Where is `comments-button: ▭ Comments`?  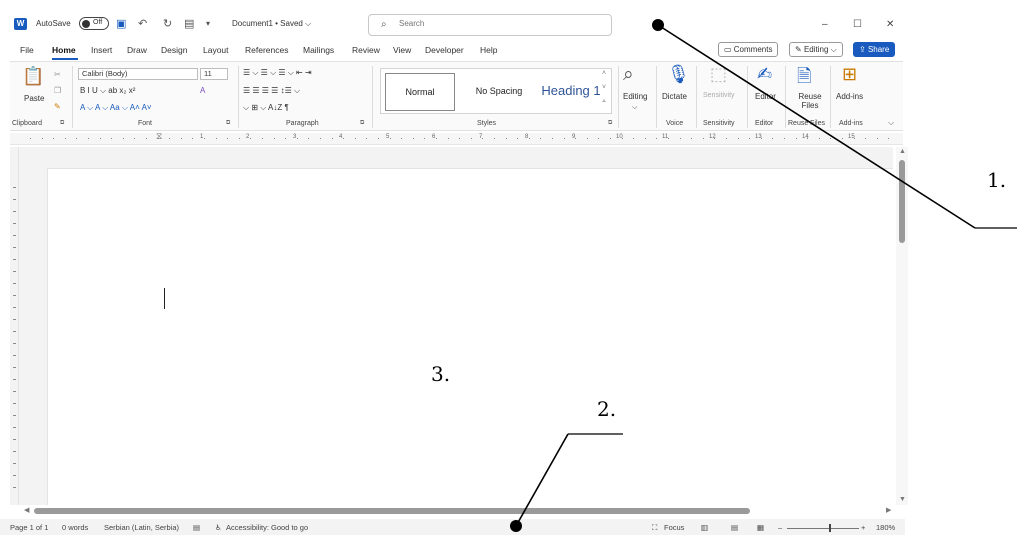 comments-button: ▭ Comments is located at coordinates (748, 49).